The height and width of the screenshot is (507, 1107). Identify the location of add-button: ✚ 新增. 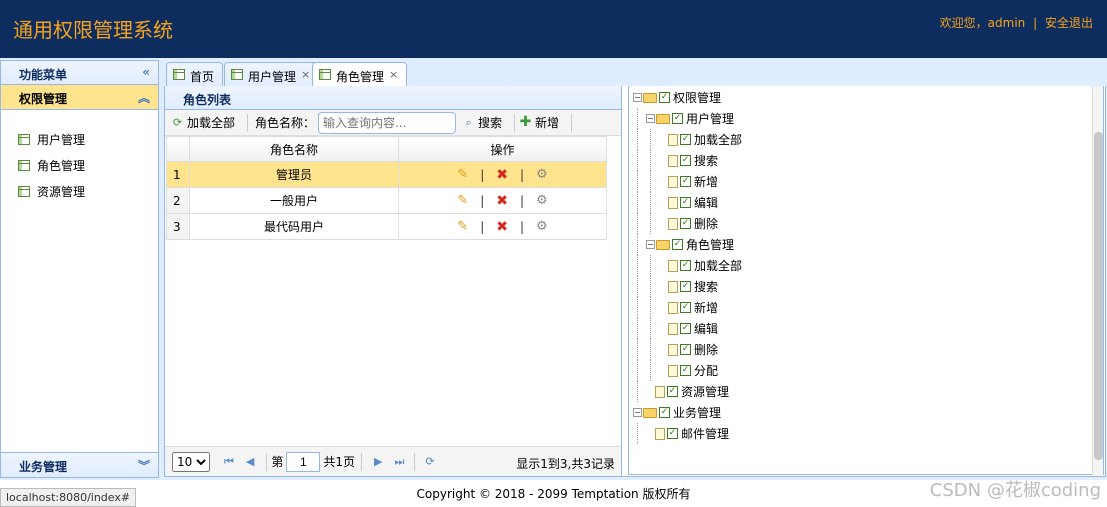
(539, 122).